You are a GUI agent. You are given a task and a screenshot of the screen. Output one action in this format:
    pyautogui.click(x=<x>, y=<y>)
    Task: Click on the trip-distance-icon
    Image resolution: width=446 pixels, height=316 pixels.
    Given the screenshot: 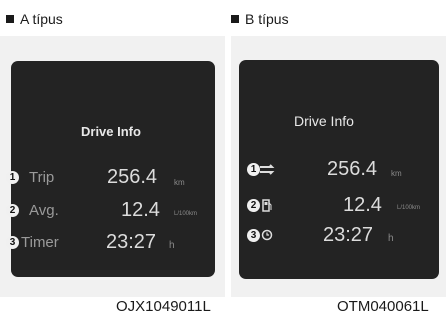 What is the action you would take?
    pyautogui.click(x=267, y=169)
    